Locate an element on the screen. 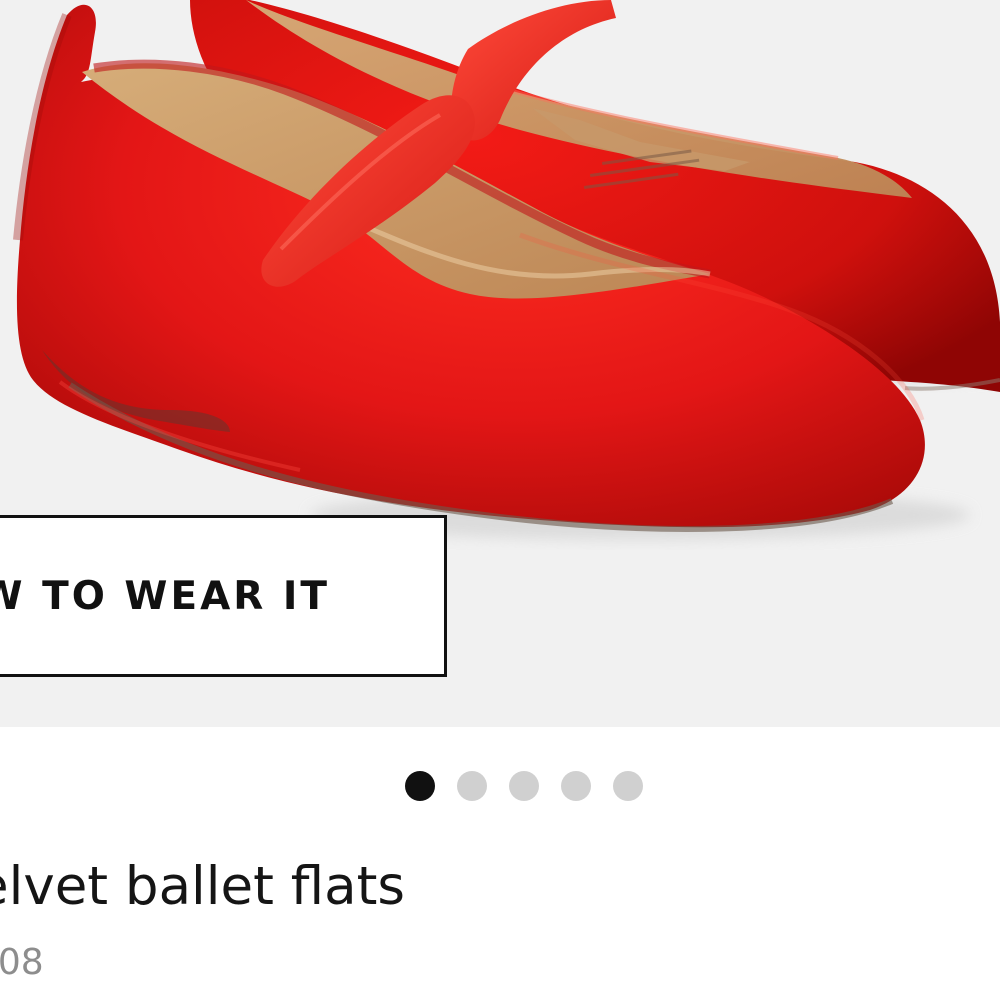 This screenshot has width=1000, height=1000. how-to-wear-it-button: W TO WEAR IT is located at coordinates (223, 596).